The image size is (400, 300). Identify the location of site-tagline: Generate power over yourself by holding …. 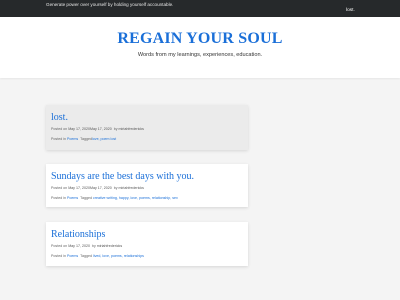
(110, 4).